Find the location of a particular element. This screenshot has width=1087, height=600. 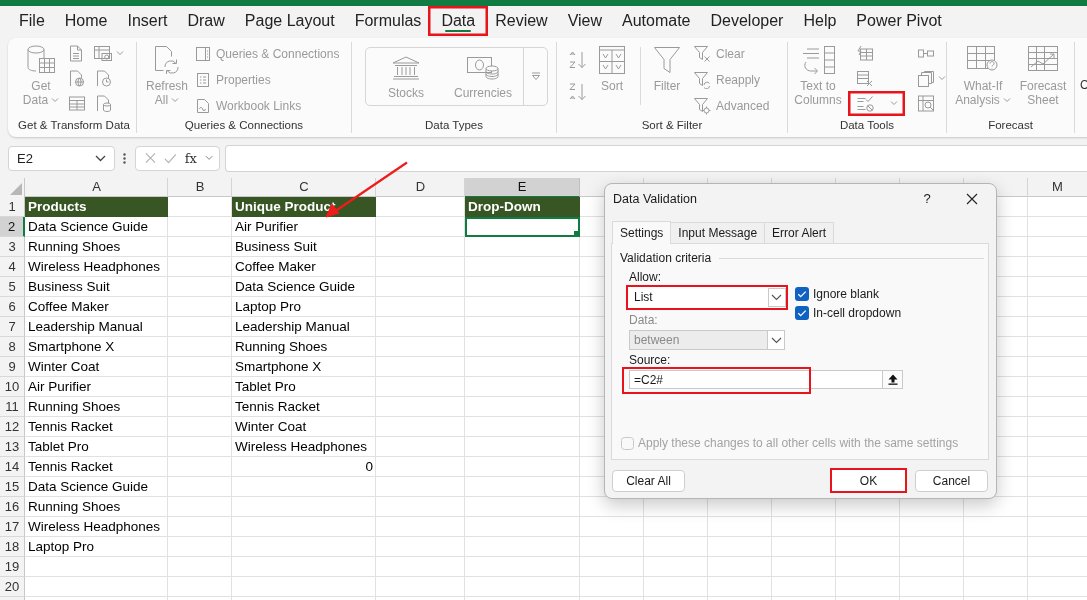

bank-icon is located at coordinates (406, 68).